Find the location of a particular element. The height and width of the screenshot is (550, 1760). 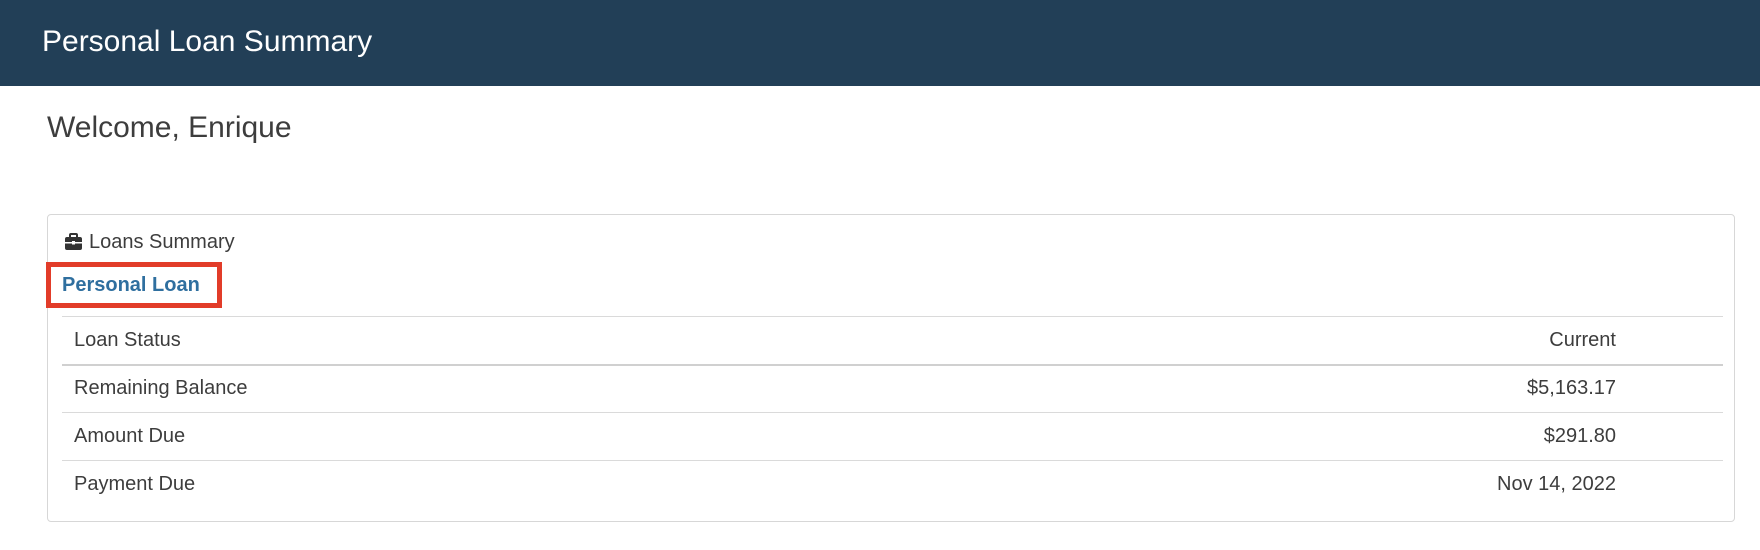

row-value: $5,163.17 is located at coordinates (1571, 388).